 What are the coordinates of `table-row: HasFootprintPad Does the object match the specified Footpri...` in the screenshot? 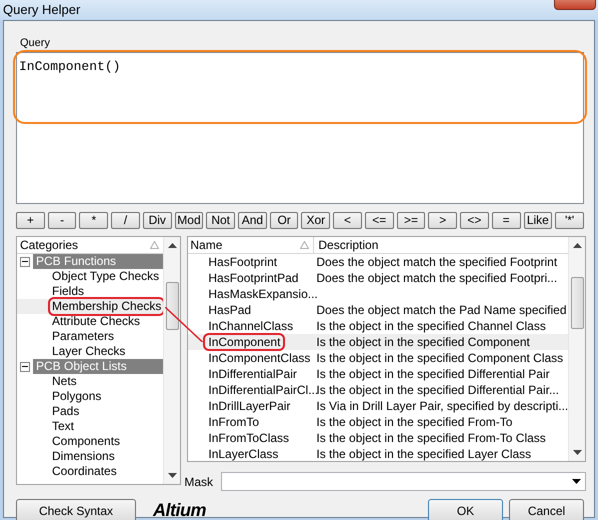 It's located at (378, 278).